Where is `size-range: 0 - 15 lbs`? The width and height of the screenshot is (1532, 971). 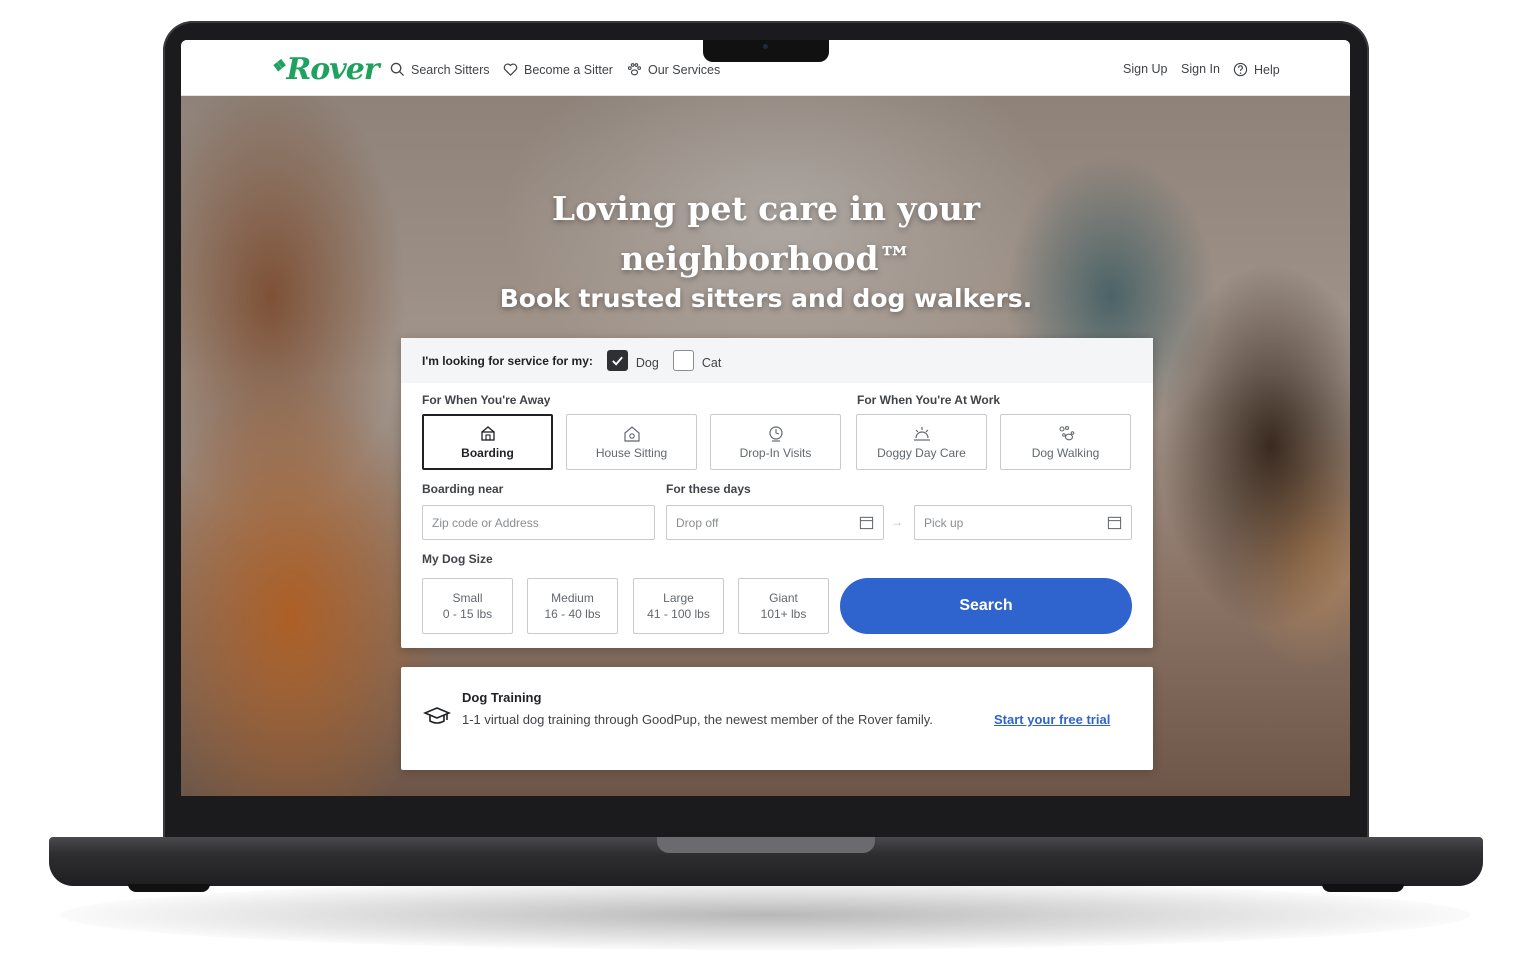 size-range: 0 - 15 lbs is located at coordinates (467, 614).